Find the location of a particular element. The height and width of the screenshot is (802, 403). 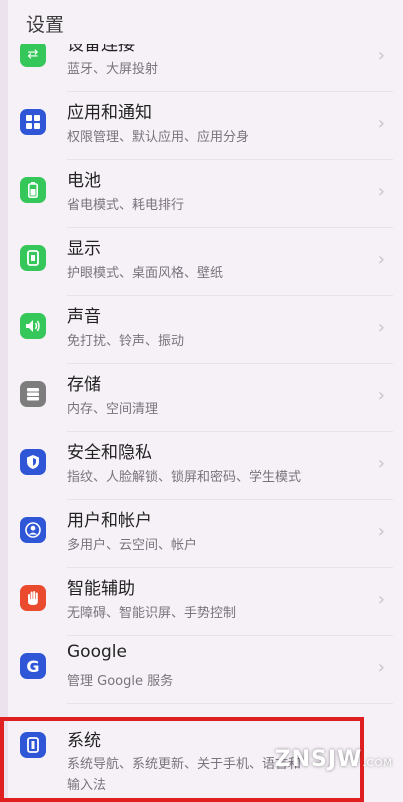

settings-item-battery: 电池 省电模式、耗电排行 › is located at coordinates (205, 194).